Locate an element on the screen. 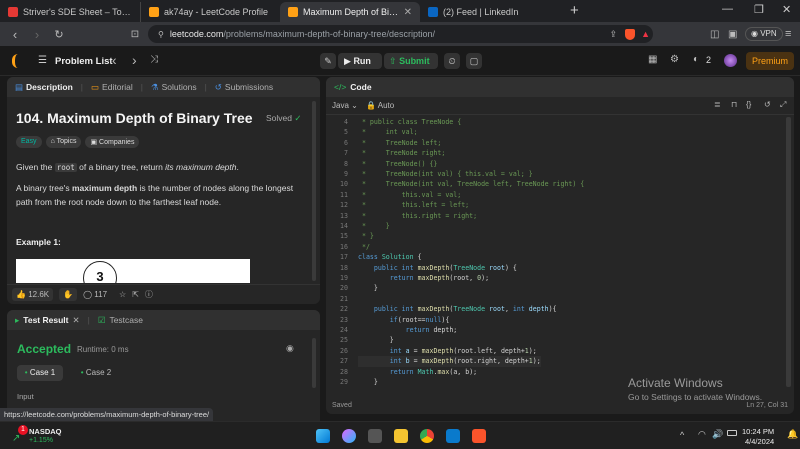 Image resolution: width=800 pixels, height=449 pixels. code-token: ){ is located at coordinates (445, 319).